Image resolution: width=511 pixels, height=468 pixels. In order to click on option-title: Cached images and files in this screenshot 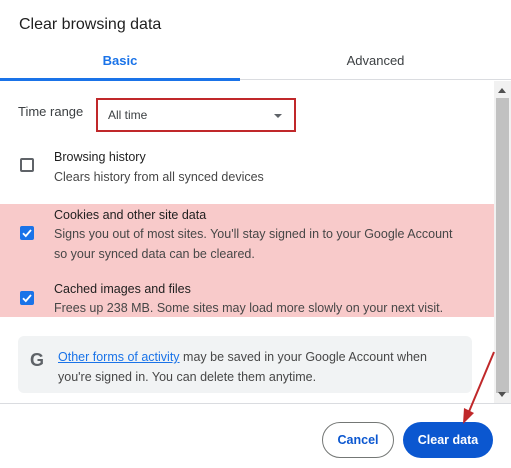, I will do `click(122, 289)`.